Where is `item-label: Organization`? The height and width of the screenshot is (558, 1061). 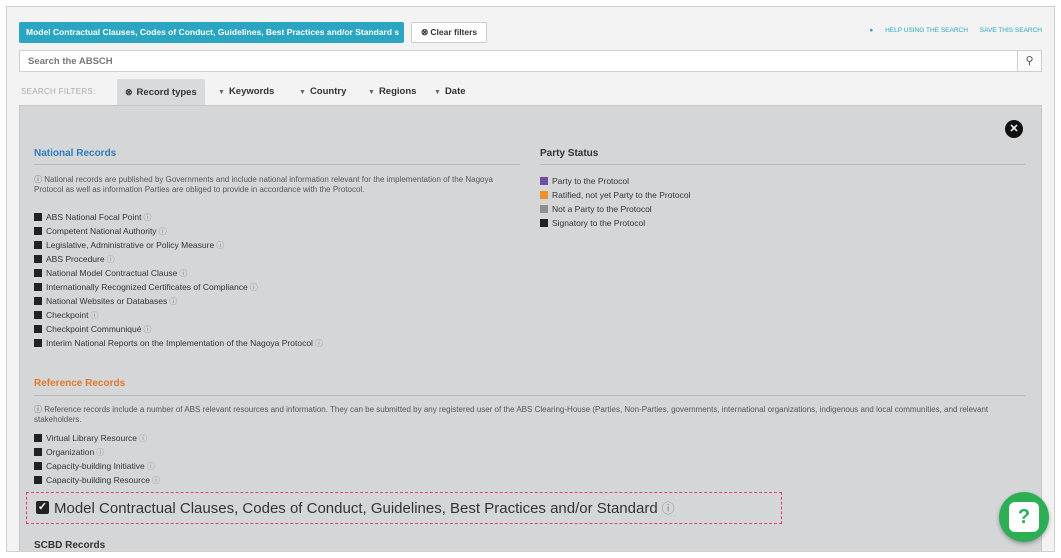 item-label: Organization is located at coordinates (70, 452).